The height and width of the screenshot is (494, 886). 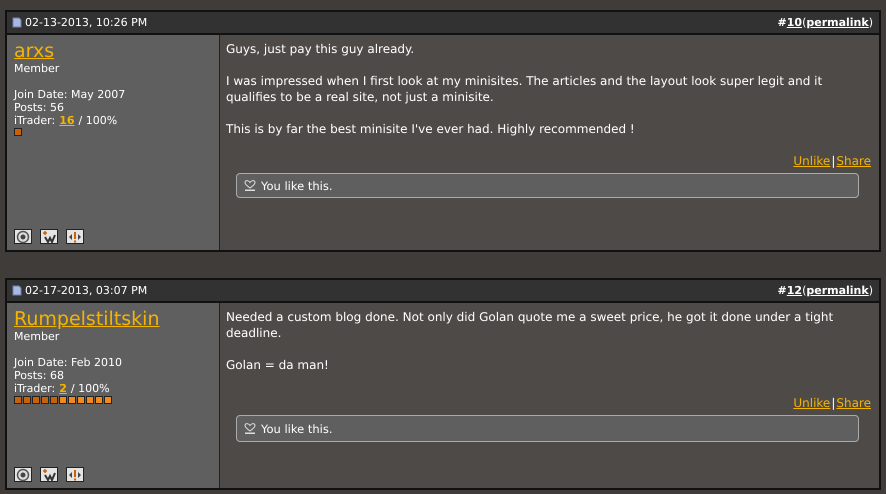 What do you see at coordinates (525, 89) in the screenshot?
I see `post-text: I was impressed when I first look at my minisites. The articles and the layout look super legit and it qualifies to be a real site, not just a minisite.` at bounding box center [525, 89].